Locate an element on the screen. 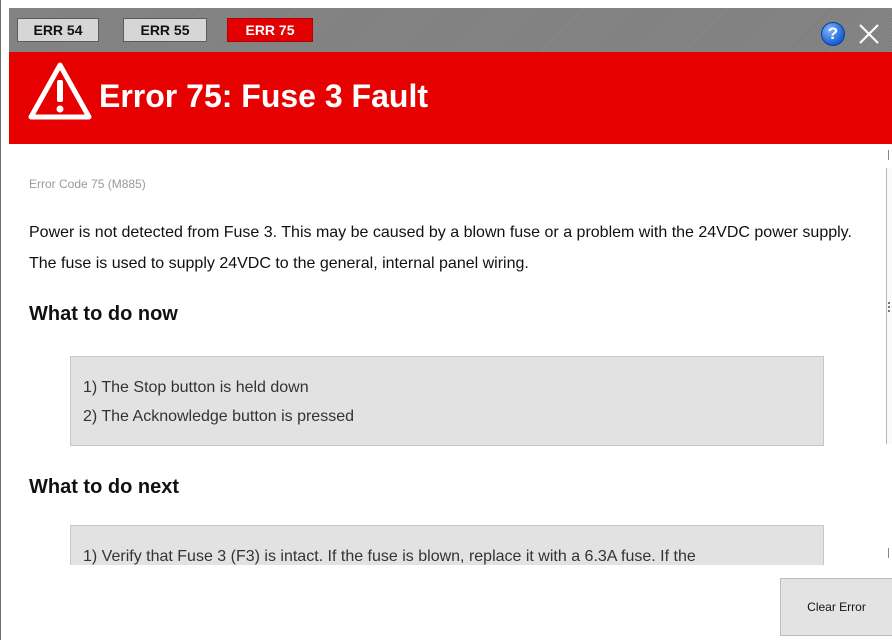  what-to-do-now-heading: What to do now is located at coordinates (103, 314).